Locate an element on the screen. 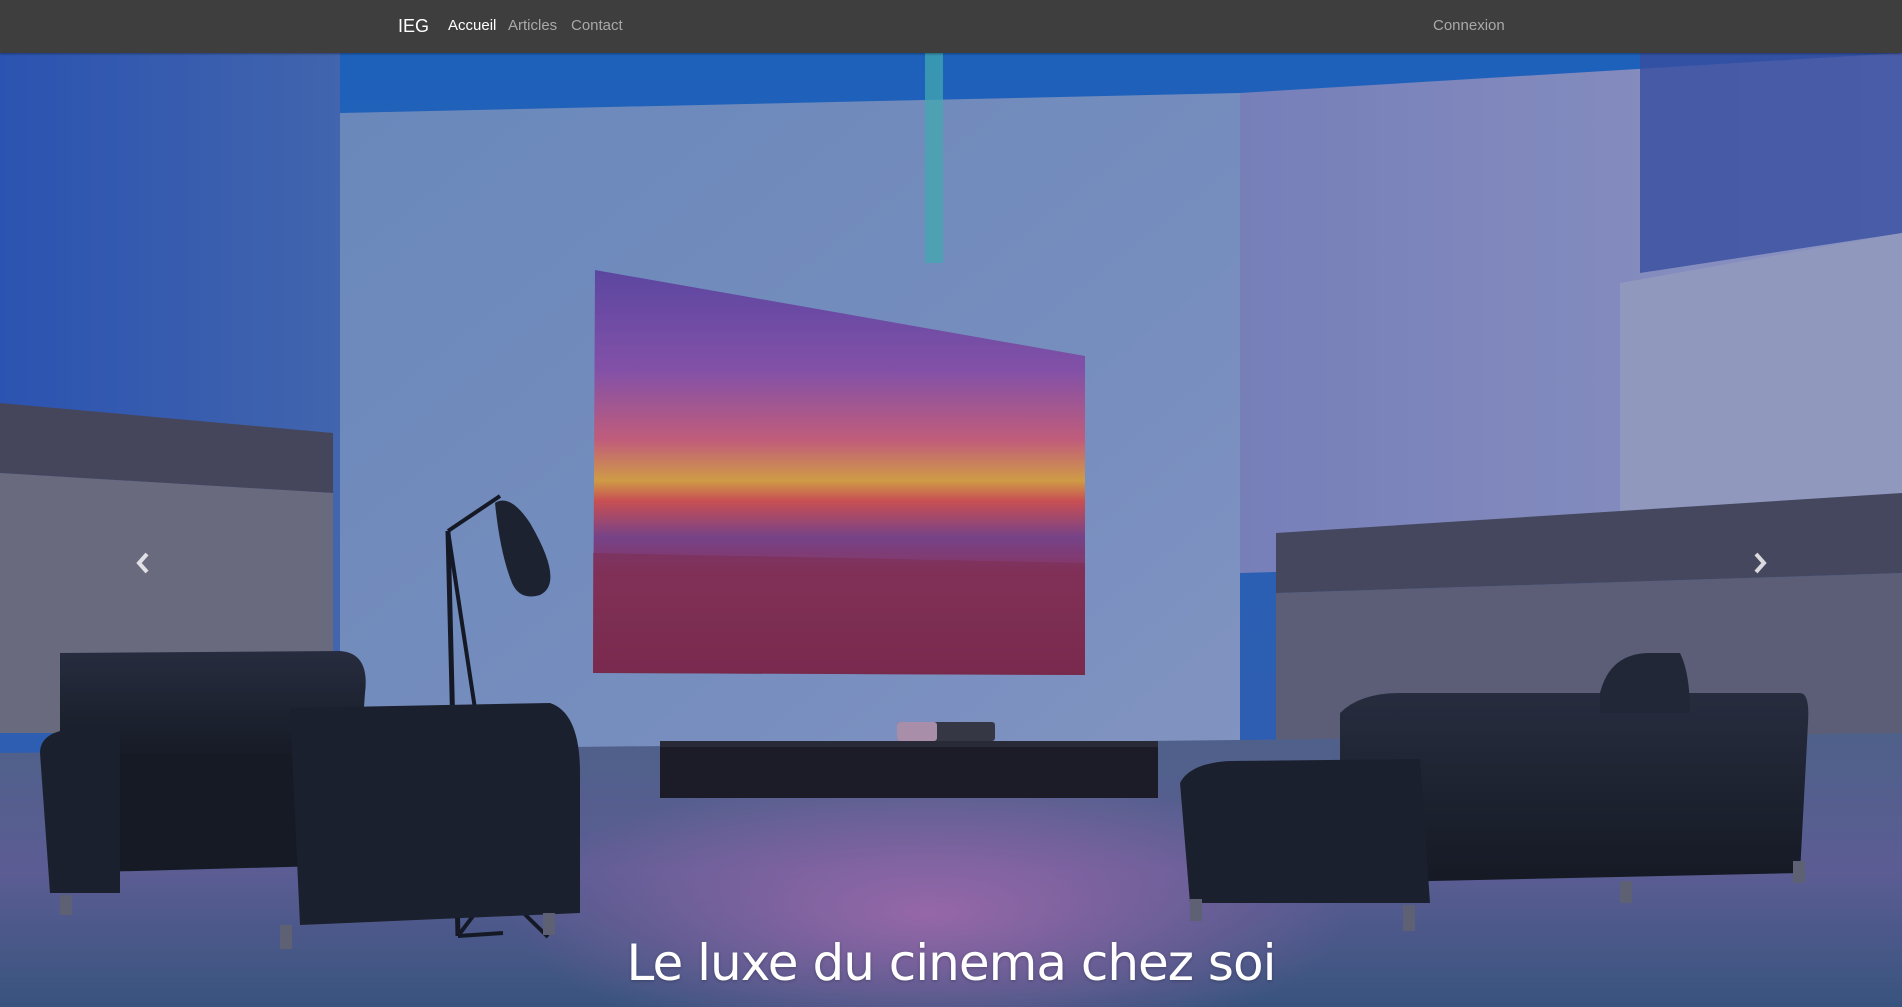  nav-link-contact: Contact is located at coordinates (597, 26).